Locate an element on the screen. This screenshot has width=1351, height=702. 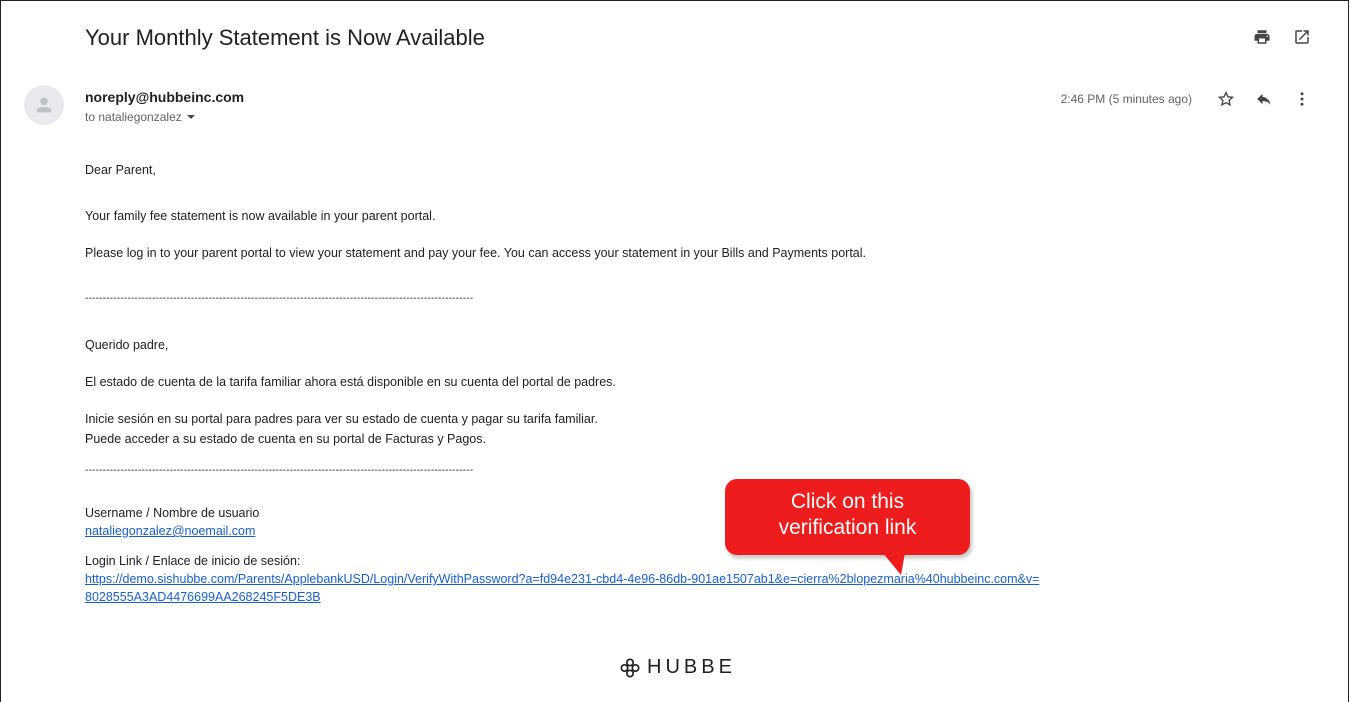
caret-down-icon is located at coordinates (191, 117).